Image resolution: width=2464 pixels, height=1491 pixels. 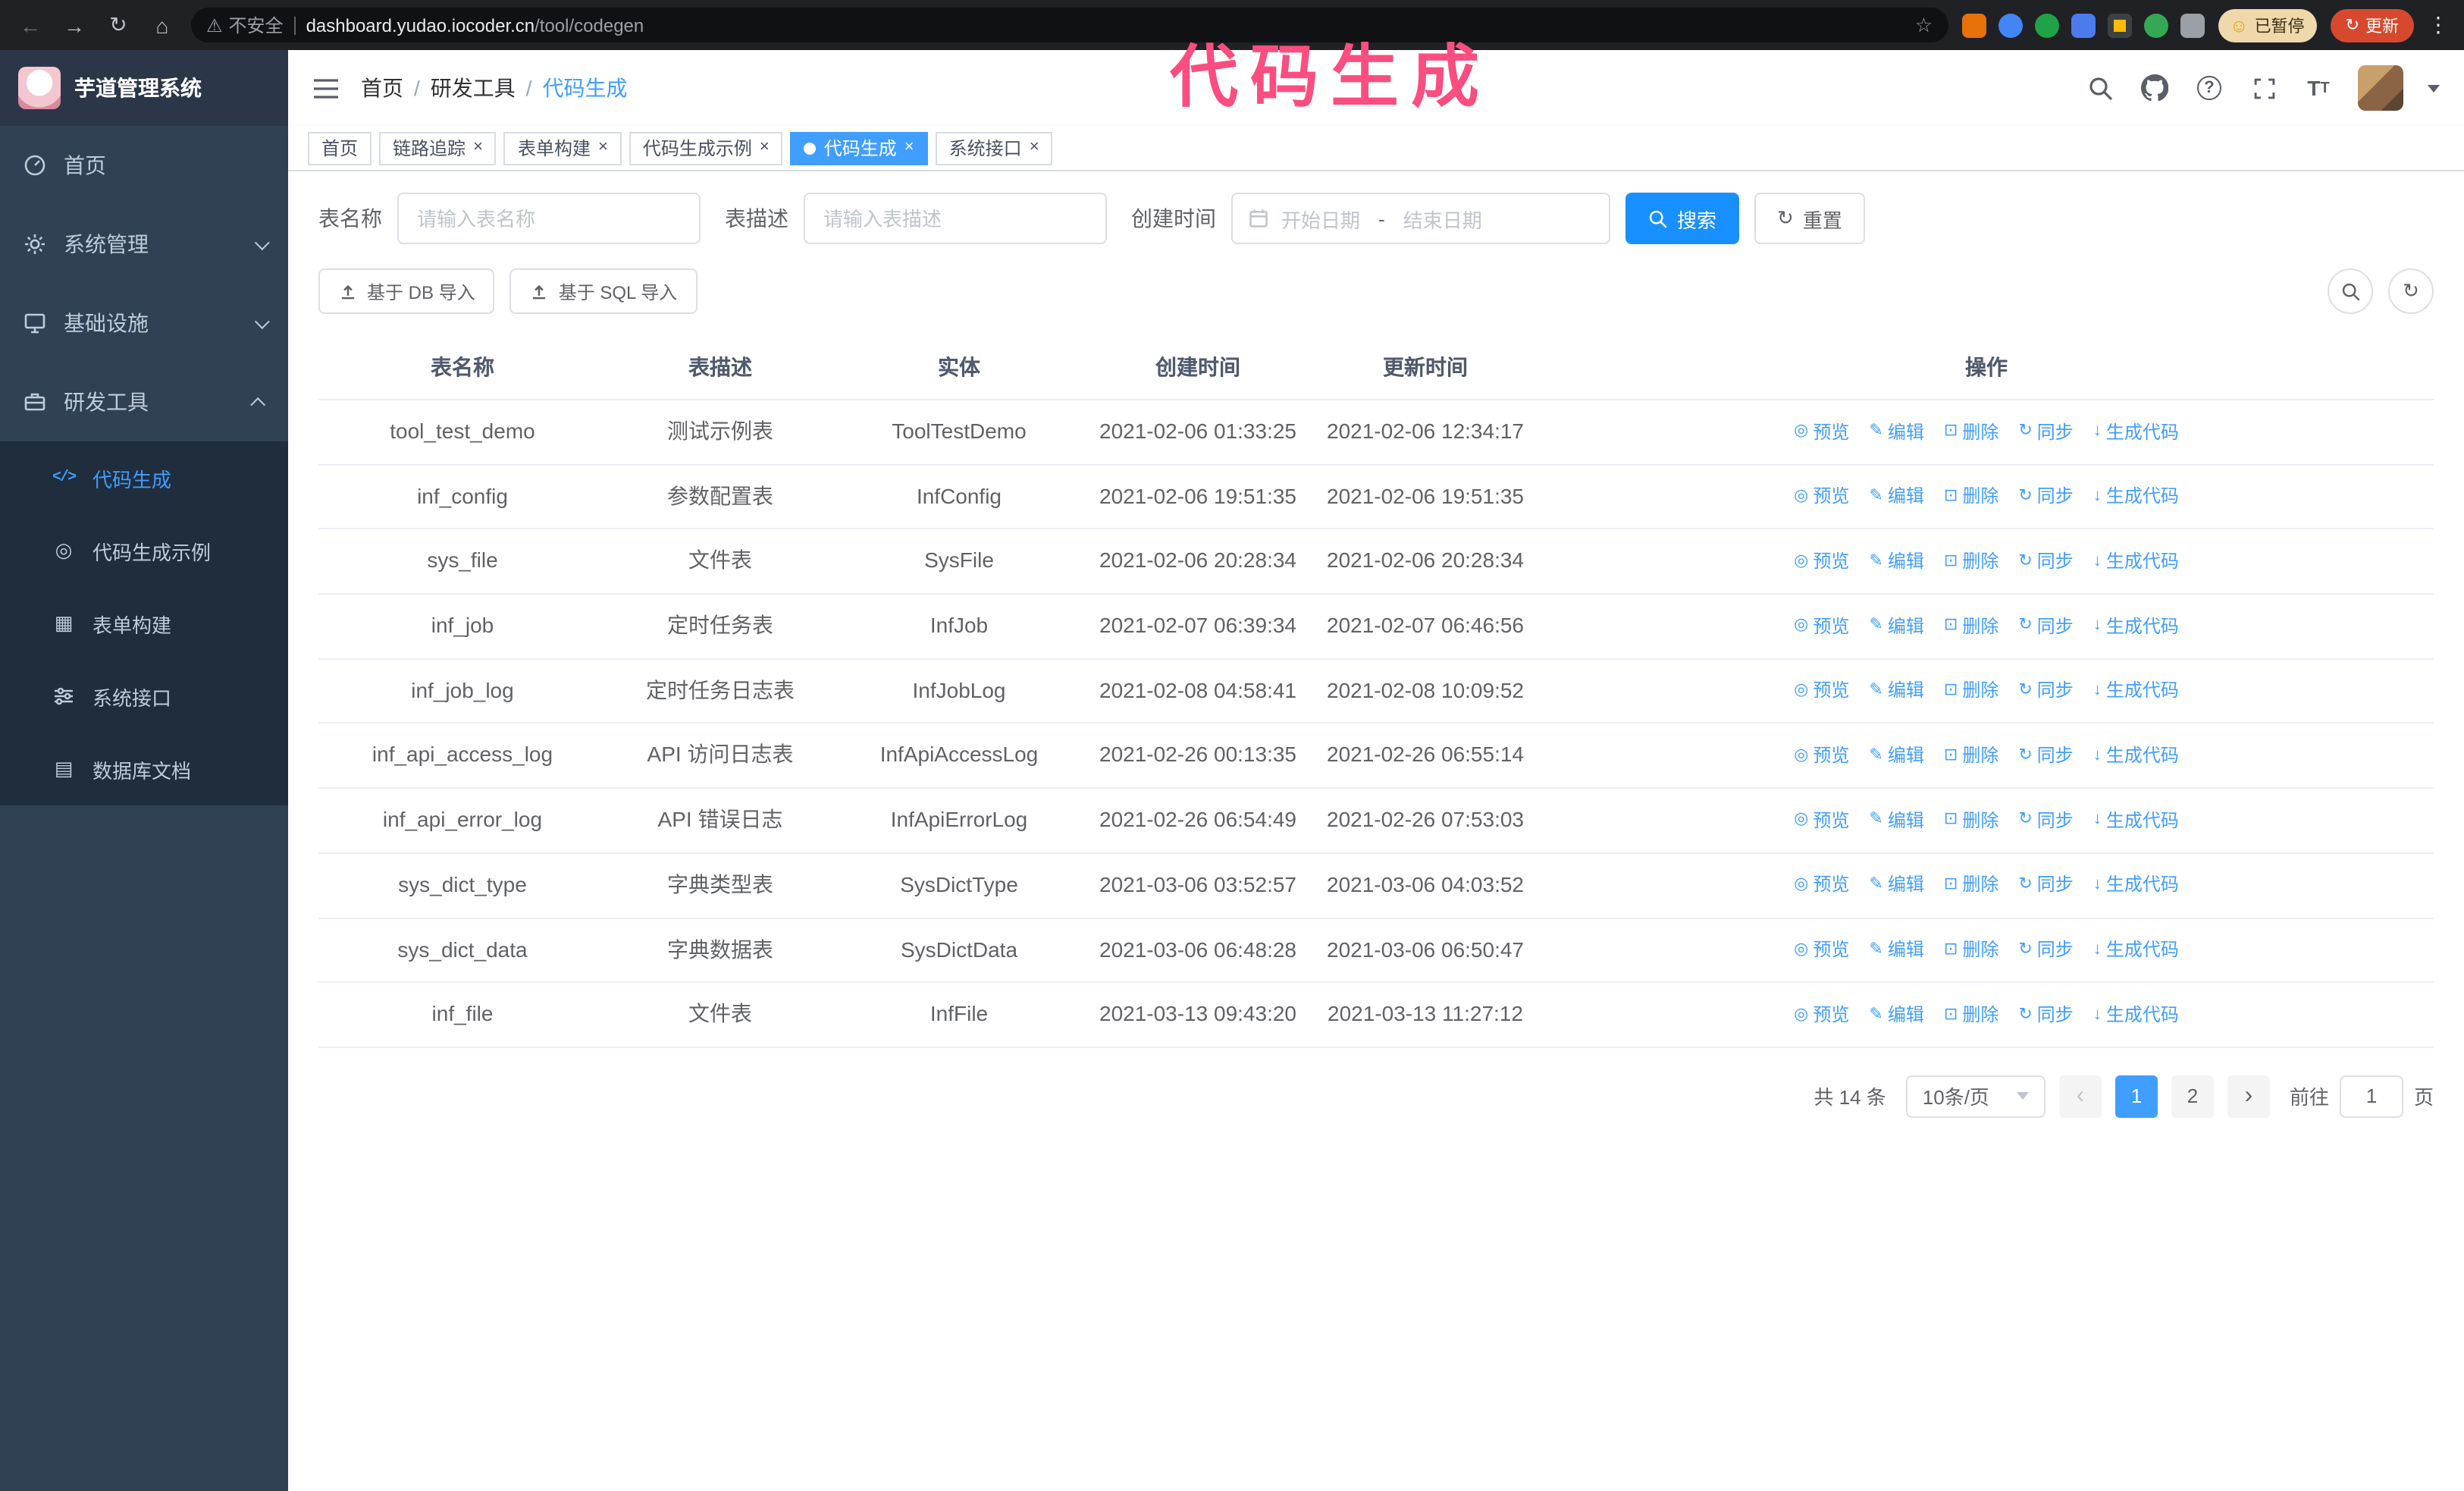 I want to click on table-name-input, so click(x=549, y=218).